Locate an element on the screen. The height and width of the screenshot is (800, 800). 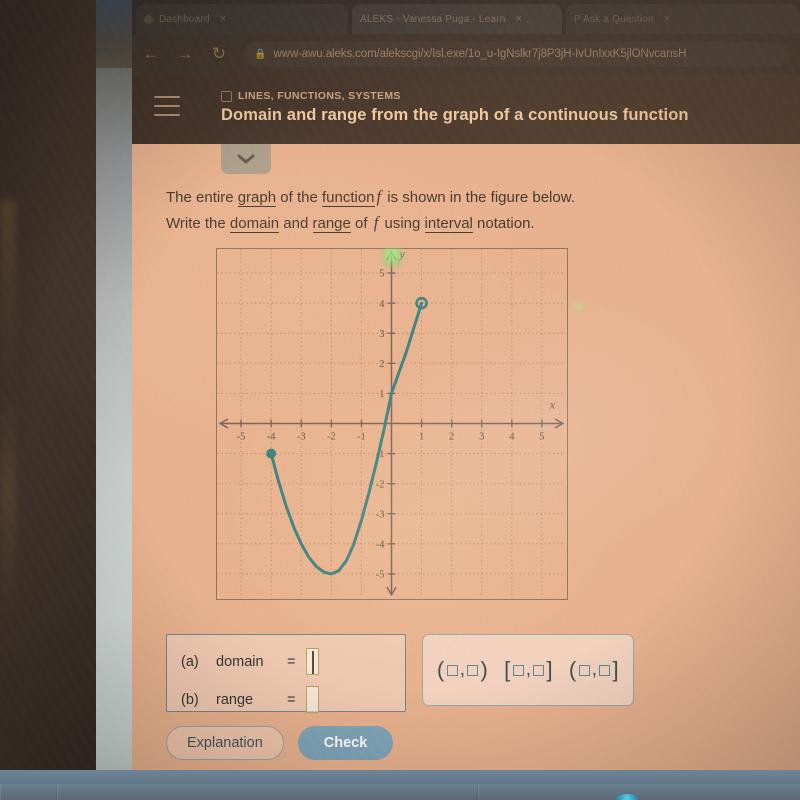
x-axis-tick-label: -3 is located at coordinates (301, 437).